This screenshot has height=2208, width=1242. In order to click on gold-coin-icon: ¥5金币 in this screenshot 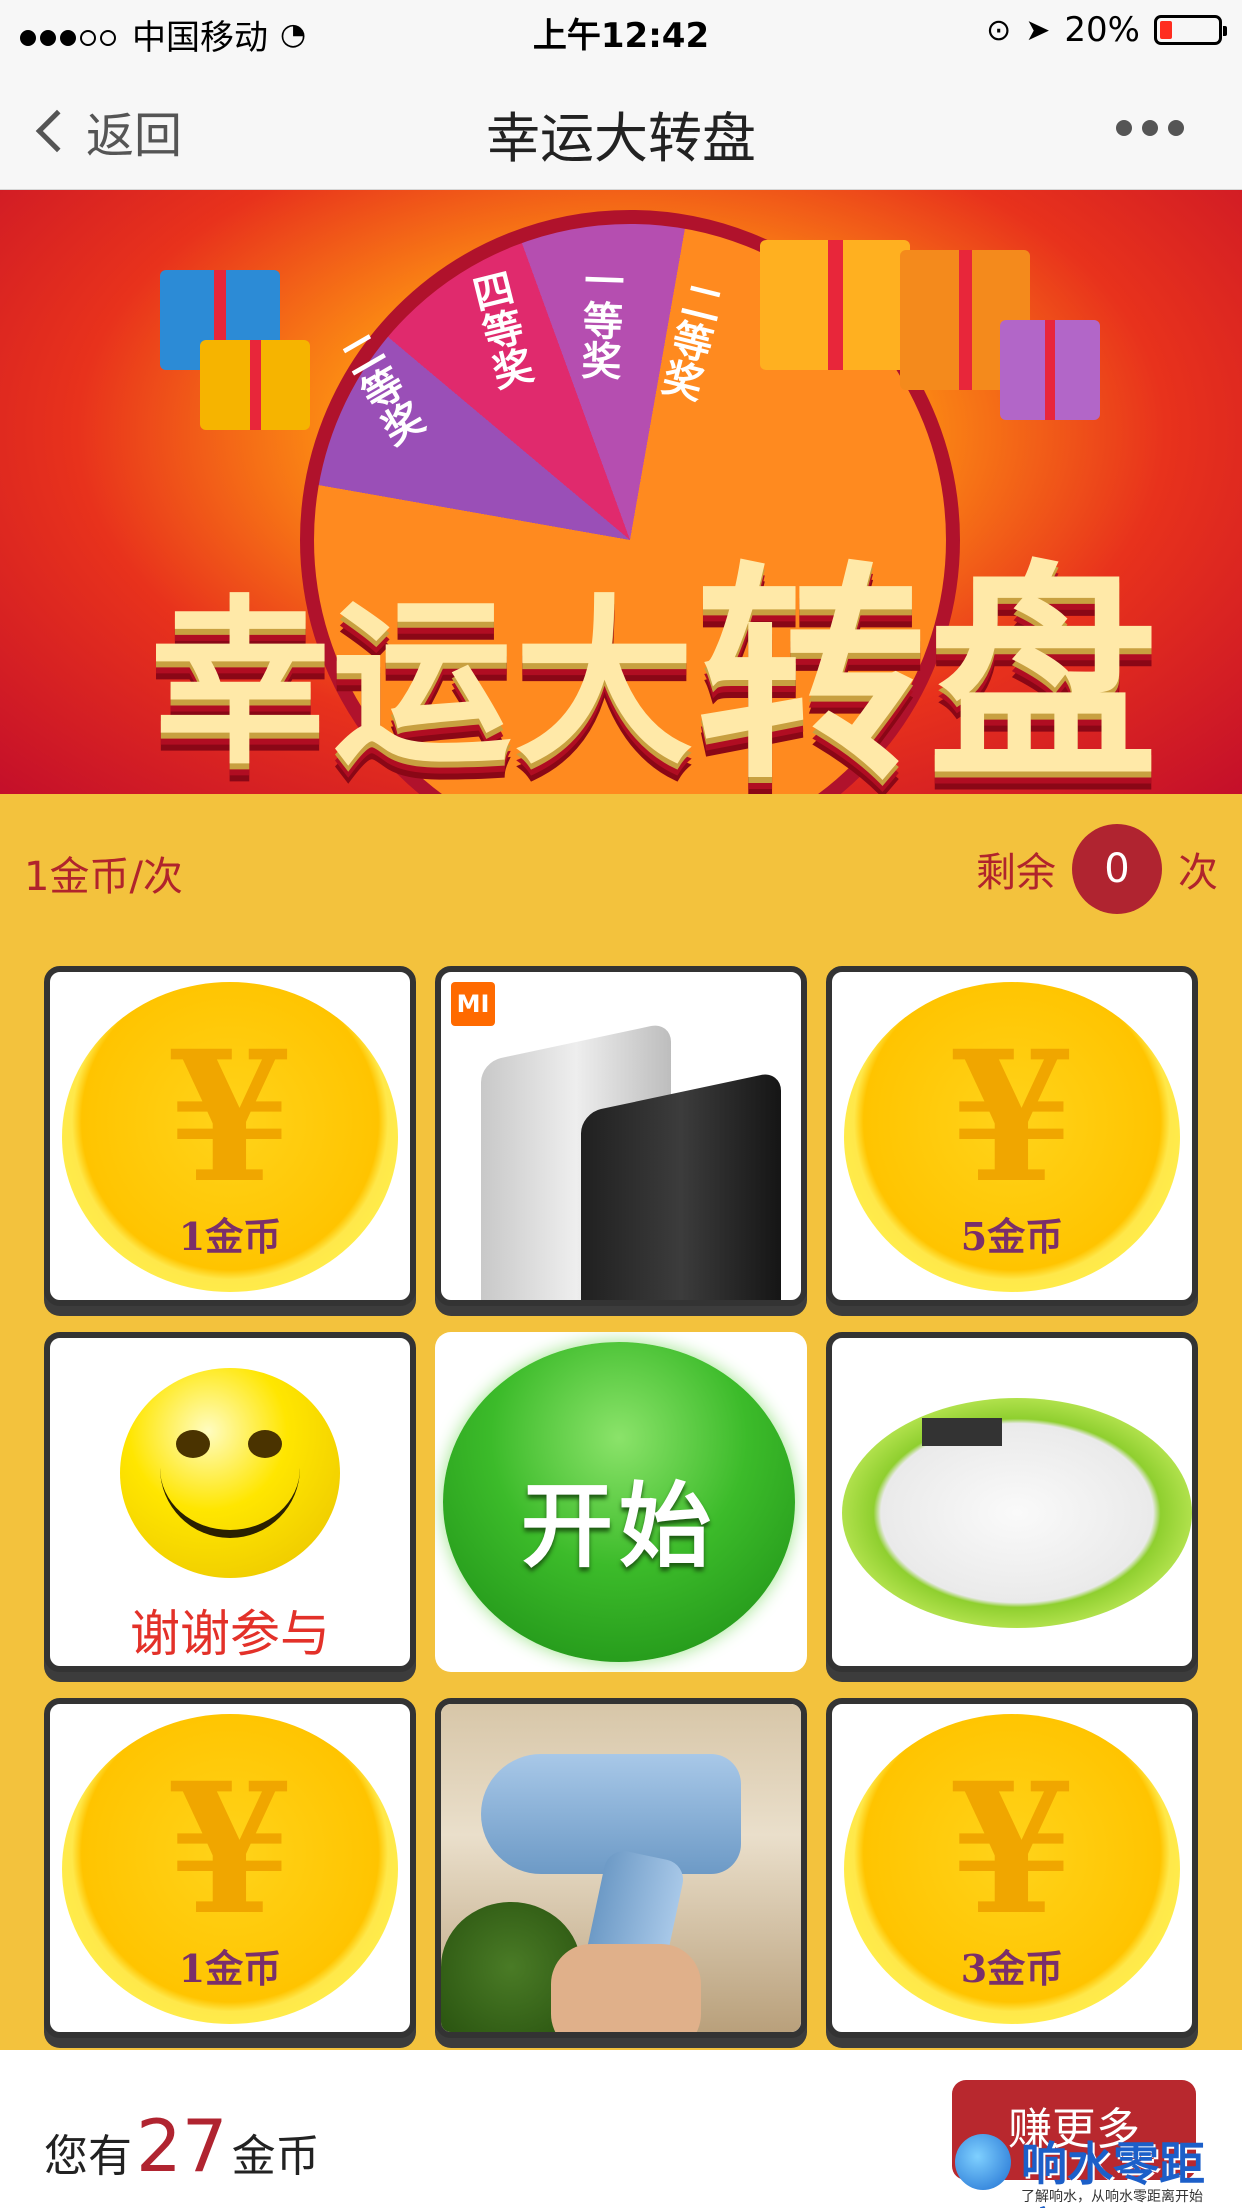, I will do `click(1012, 1137)`.